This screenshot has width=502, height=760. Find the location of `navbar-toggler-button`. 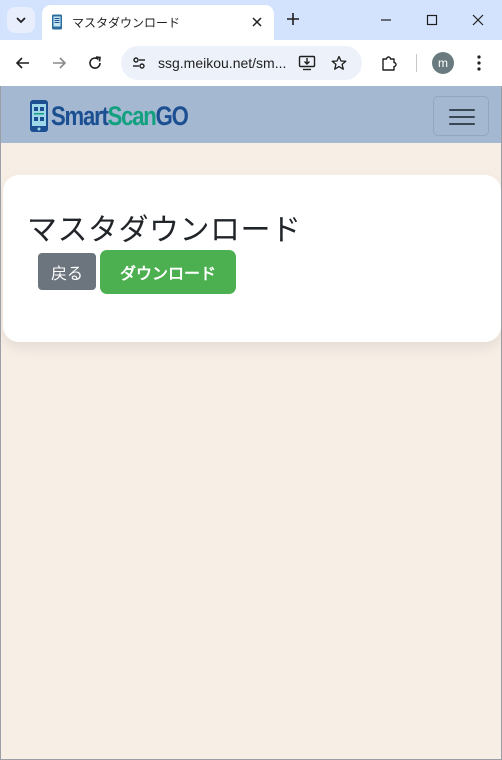

navbar-toggler-button is located at coordinates (461, 116).